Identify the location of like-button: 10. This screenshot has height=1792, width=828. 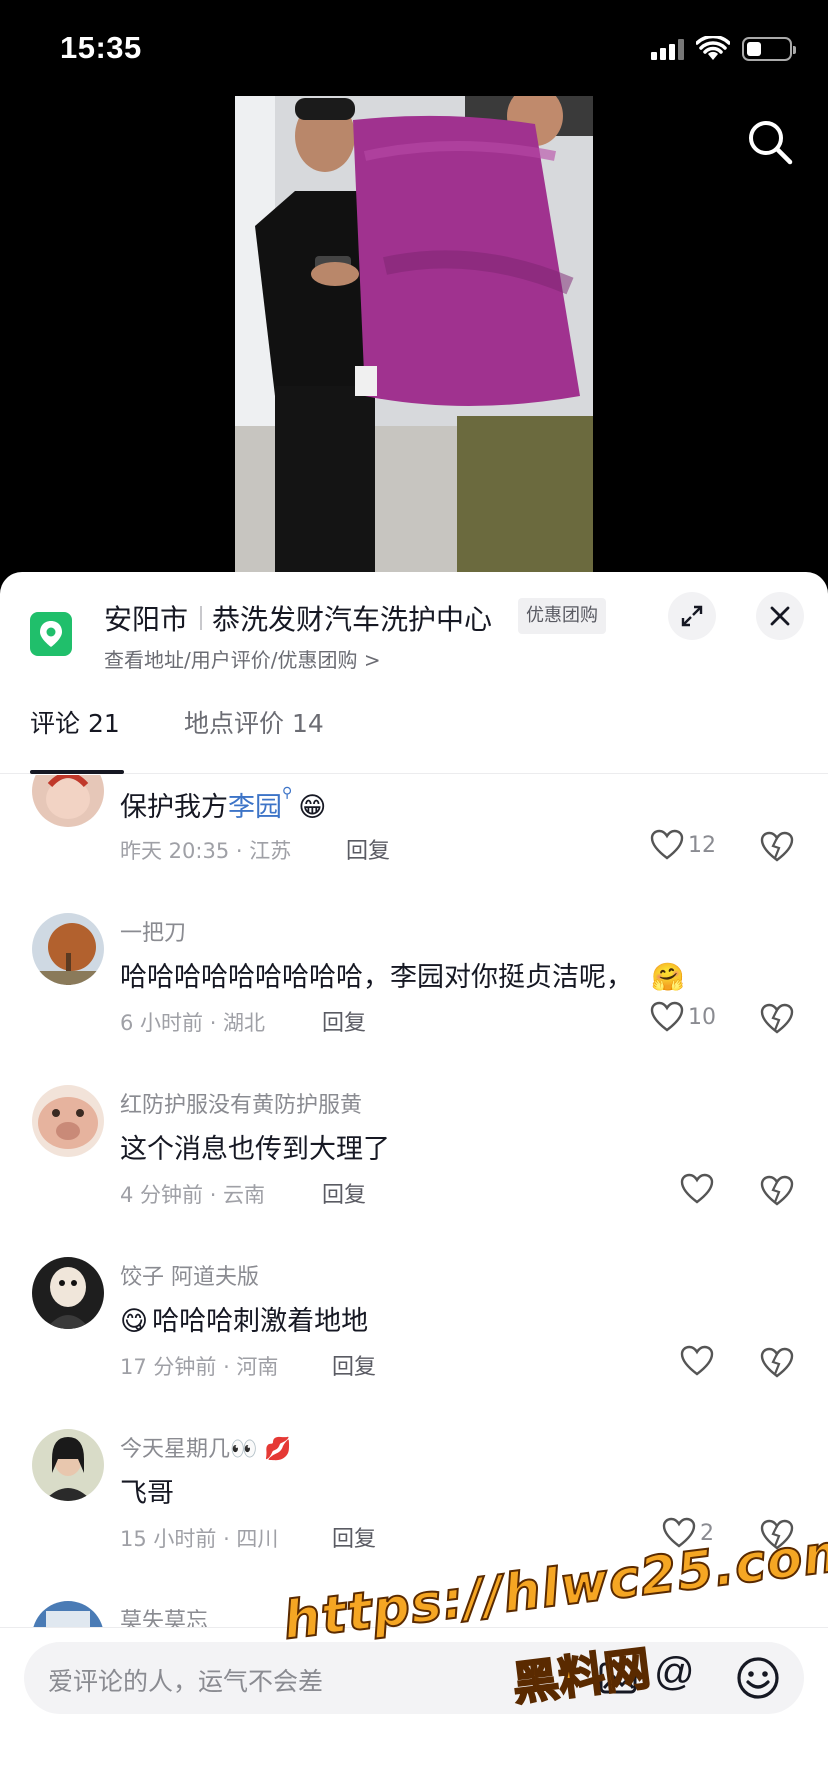
(683, 1017).